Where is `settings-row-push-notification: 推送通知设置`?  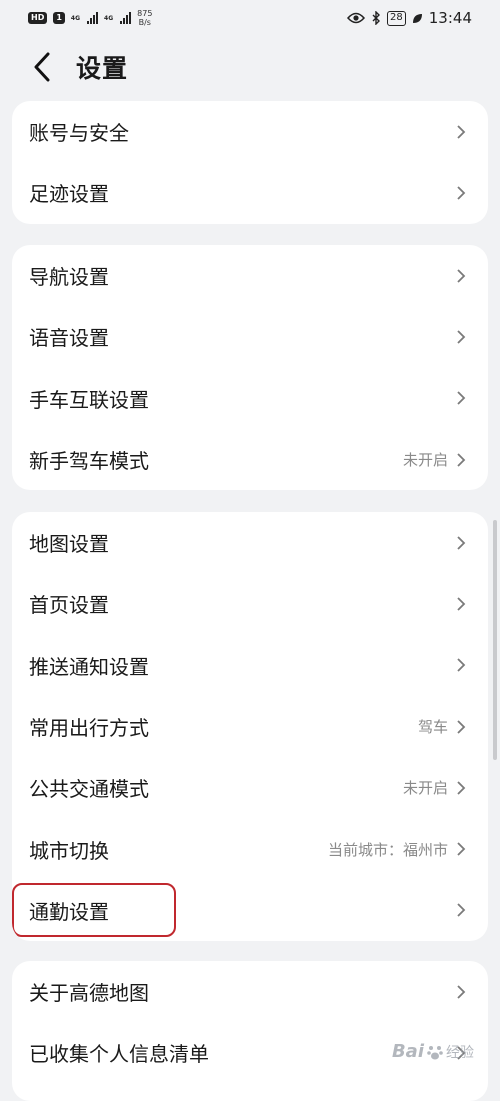
settings-row-push-notification: 推送通知设置 is located at coordinates (250, 665).